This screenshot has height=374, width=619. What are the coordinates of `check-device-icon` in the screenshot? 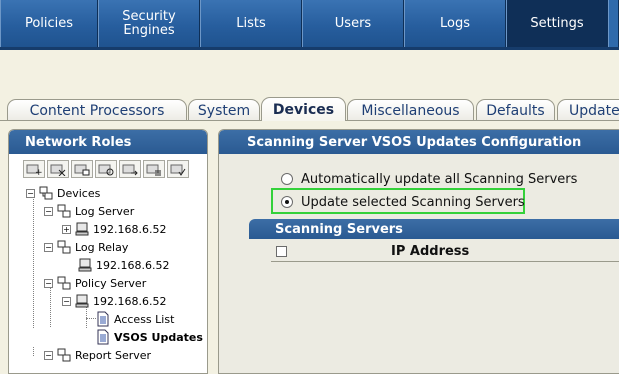 It's located at (178, 169).